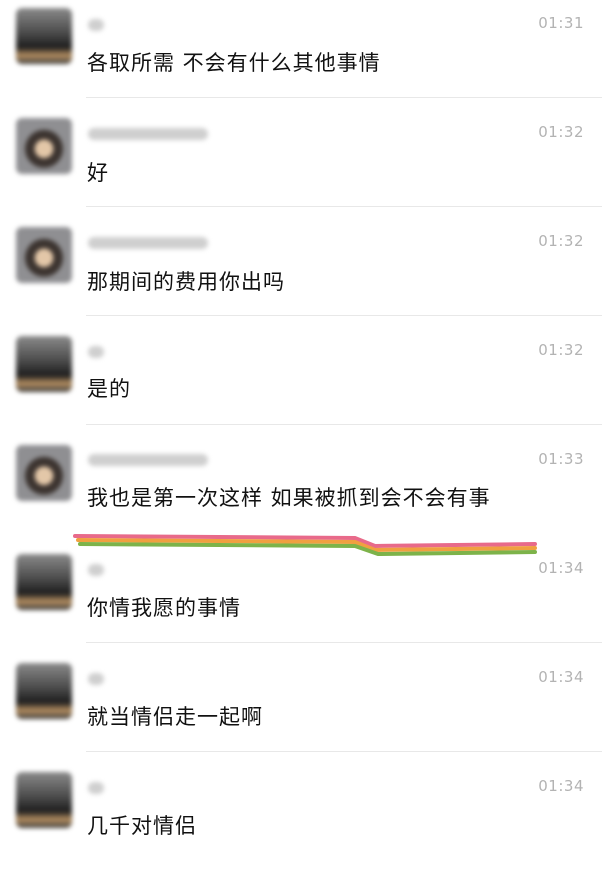  Describe the element at coordinates (561, 23) in the screenshot. I see `message-time: 01:31` at that location.